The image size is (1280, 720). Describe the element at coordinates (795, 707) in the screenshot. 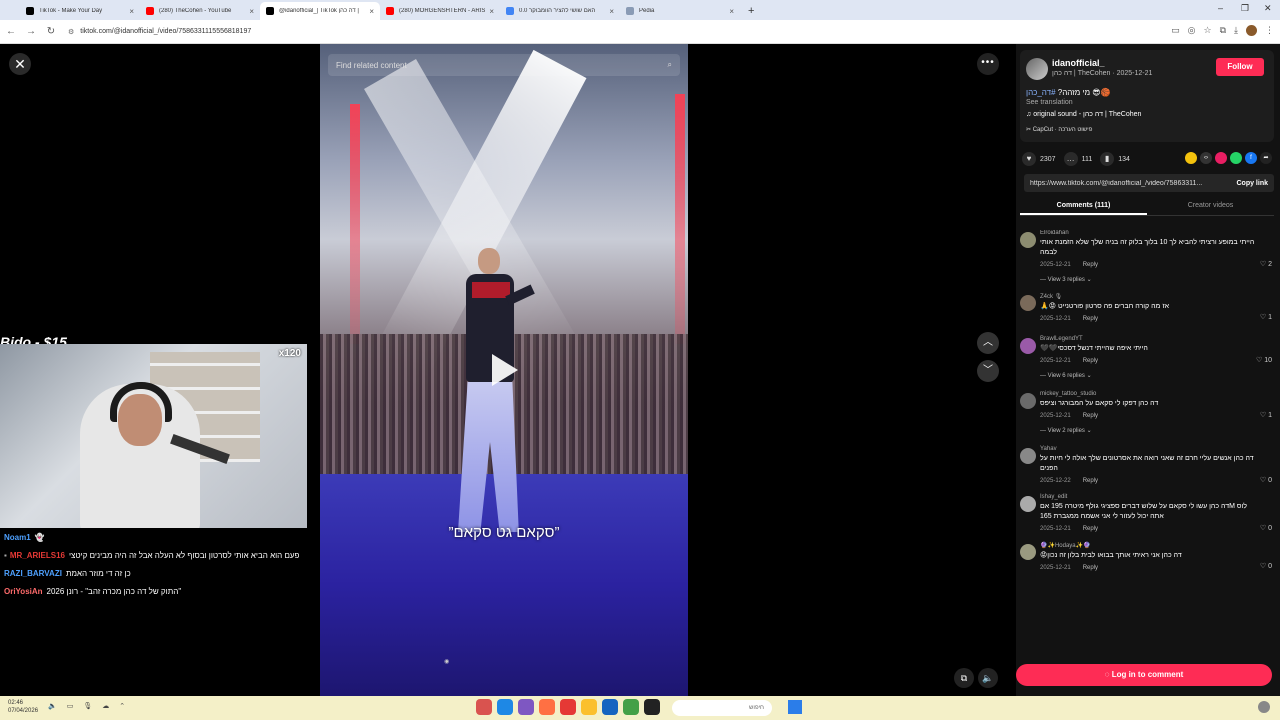

I see `windows-start-icon` at that location.